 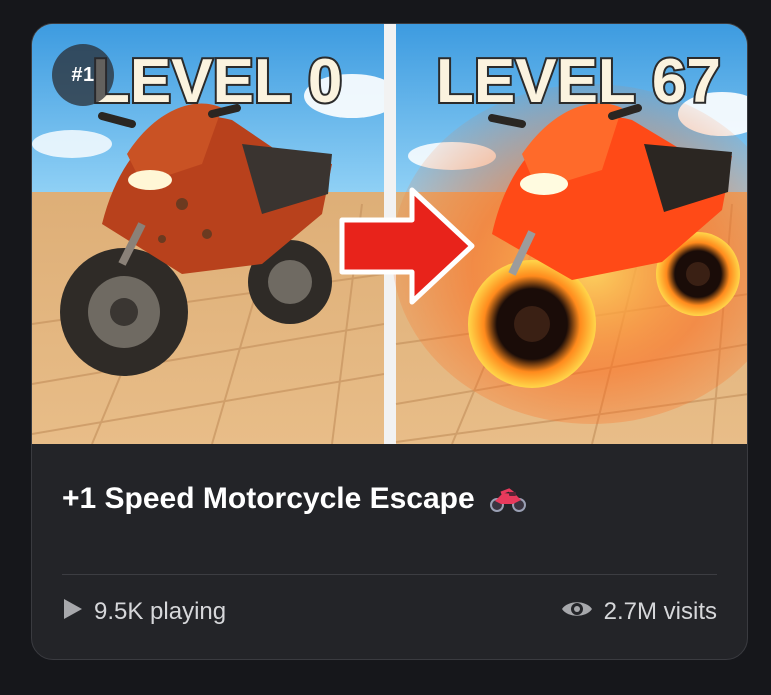 I want to click on playing-stat: 9.5K playing, so click(x=144, y=612).